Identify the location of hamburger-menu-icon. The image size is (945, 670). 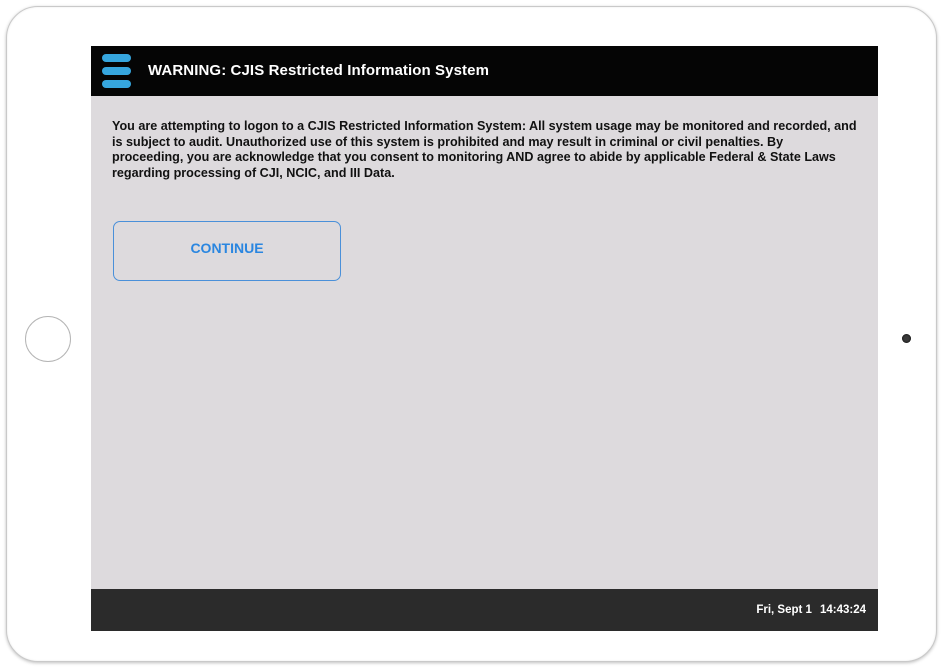
(116, 71).